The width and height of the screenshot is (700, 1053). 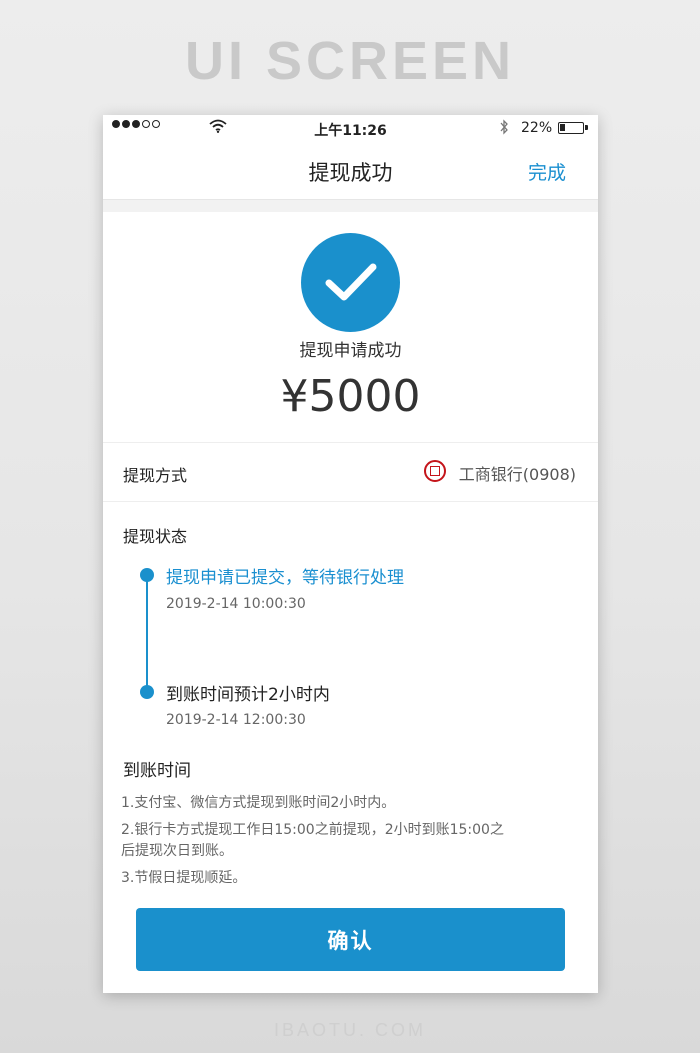 I want to click on divider, so click(x=350, y=501).